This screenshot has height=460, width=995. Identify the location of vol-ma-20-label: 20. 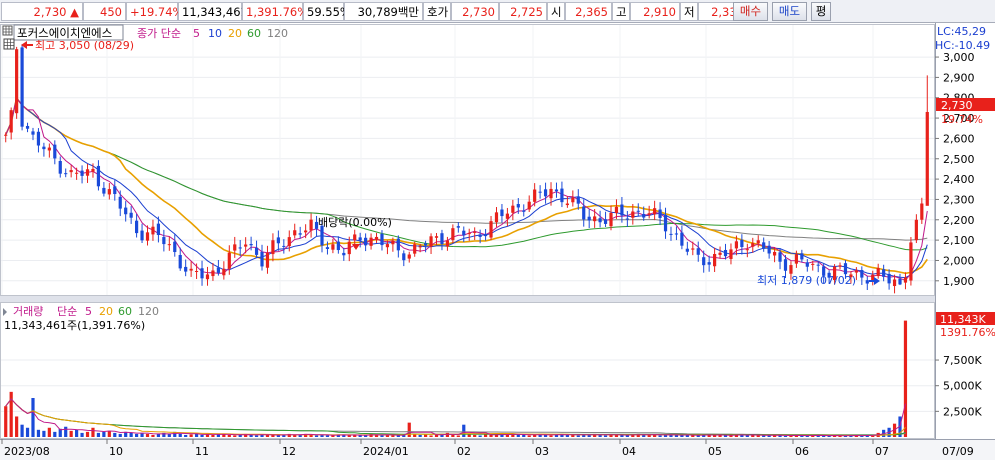
(106, 311).